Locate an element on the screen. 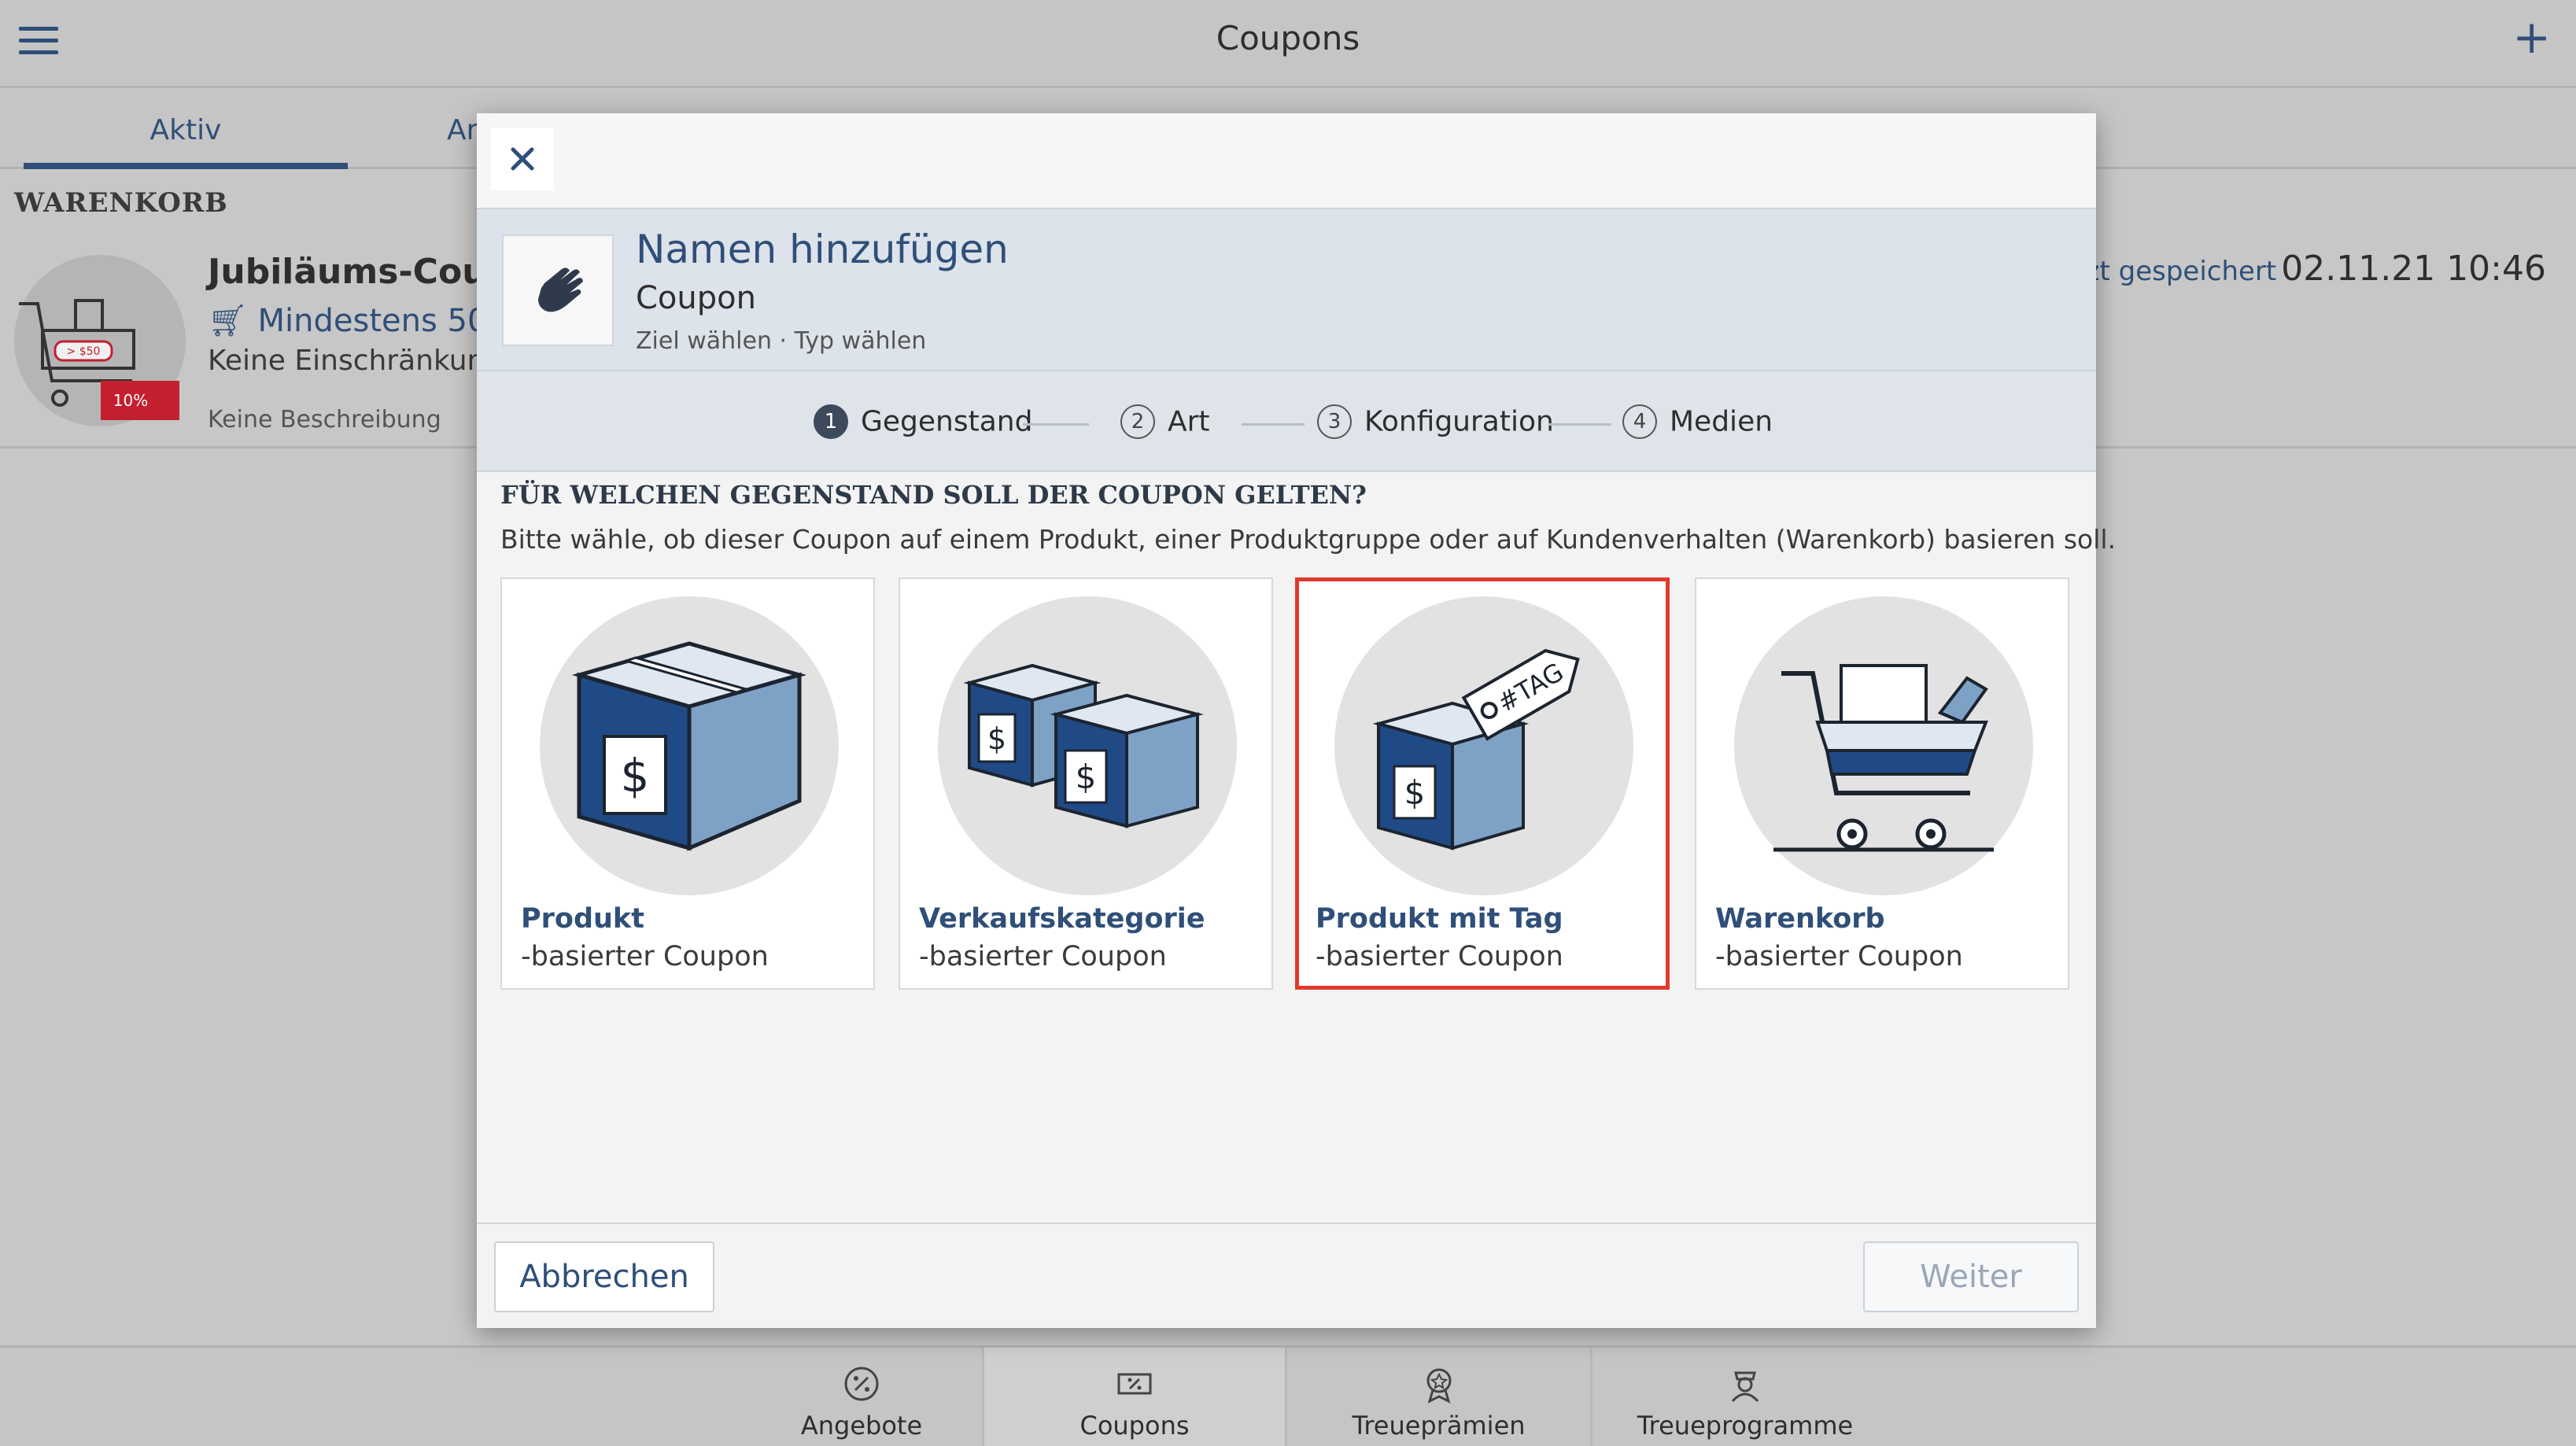 The width and height of the screenshot is (2576, 1446). option-title: Warenkorb is located at coordinates (1800, 919).